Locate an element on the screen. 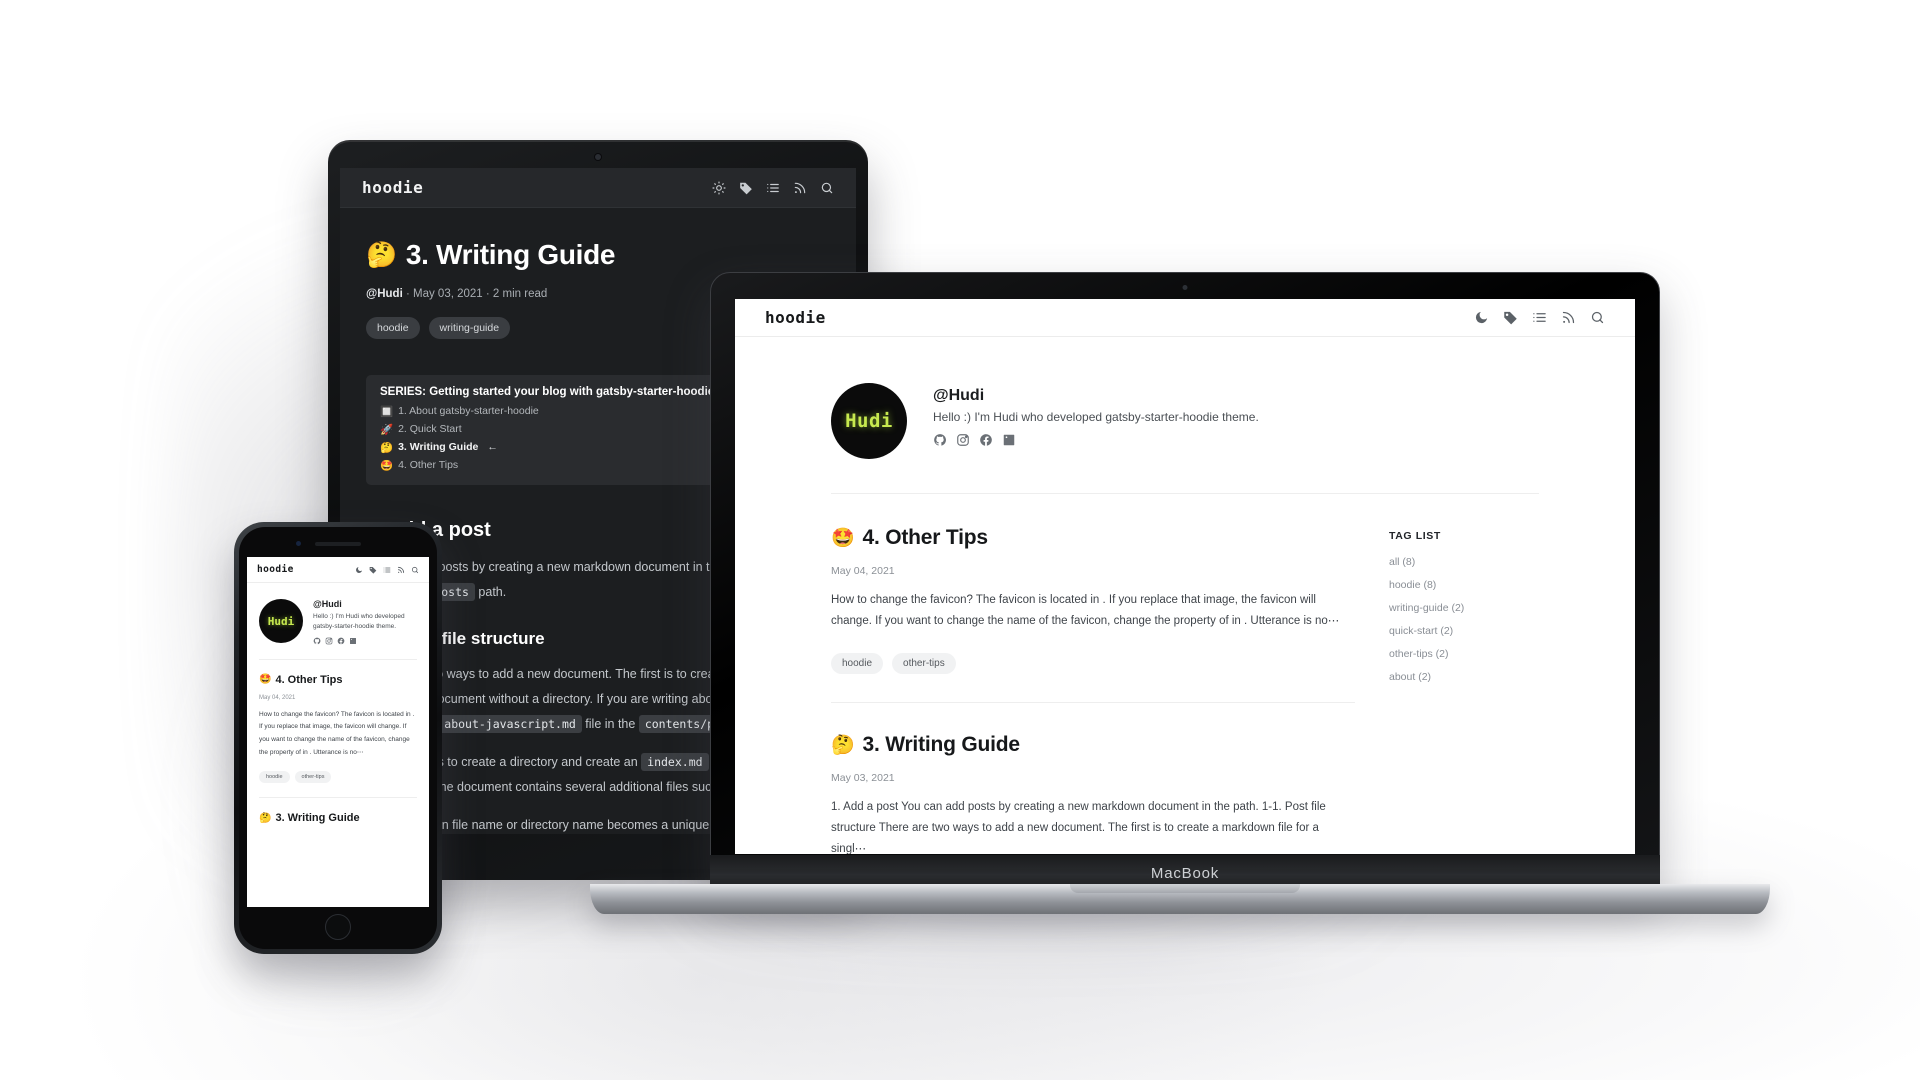 Image resolution: width=1920 pixels, height=1080 pixels. post-date: May 03, 2021 is located at coordinates (863, 777).